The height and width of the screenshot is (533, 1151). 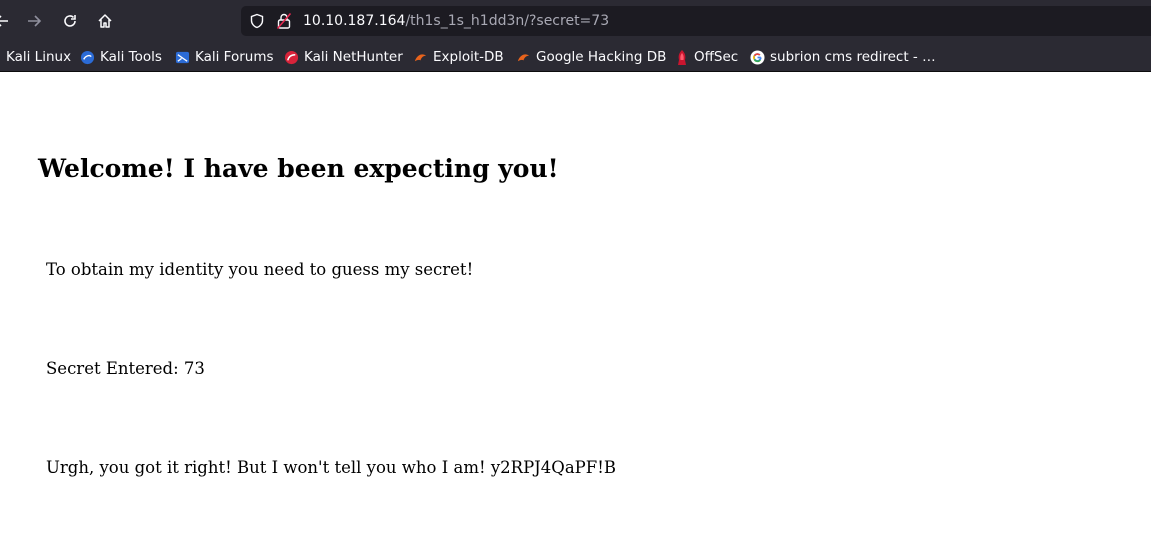 What do you see at coordinates (716, 57) in the screenshot?
I see `bookmark-label: OffSec` at bounding box center [716, 57].